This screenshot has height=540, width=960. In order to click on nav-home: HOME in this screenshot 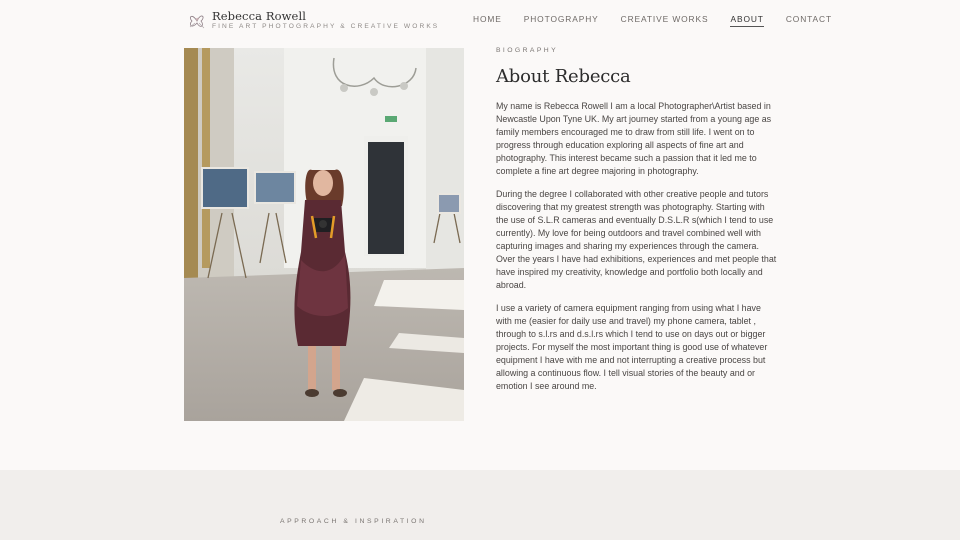, I will do `click(487, 20)`.